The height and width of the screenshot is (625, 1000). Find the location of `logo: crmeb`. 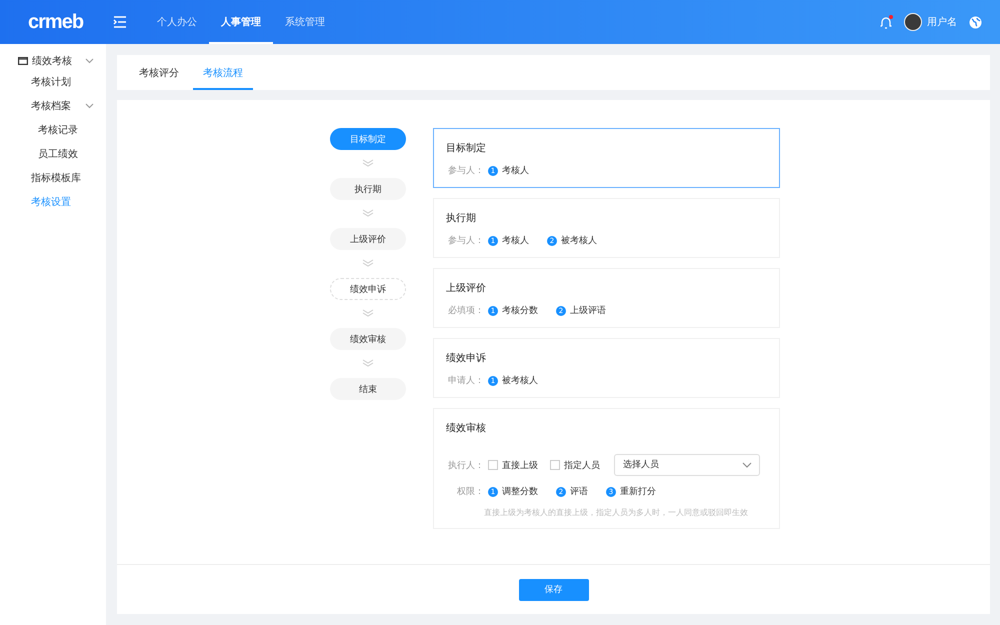

logo: crmeb is located at coordinates (57, 22).